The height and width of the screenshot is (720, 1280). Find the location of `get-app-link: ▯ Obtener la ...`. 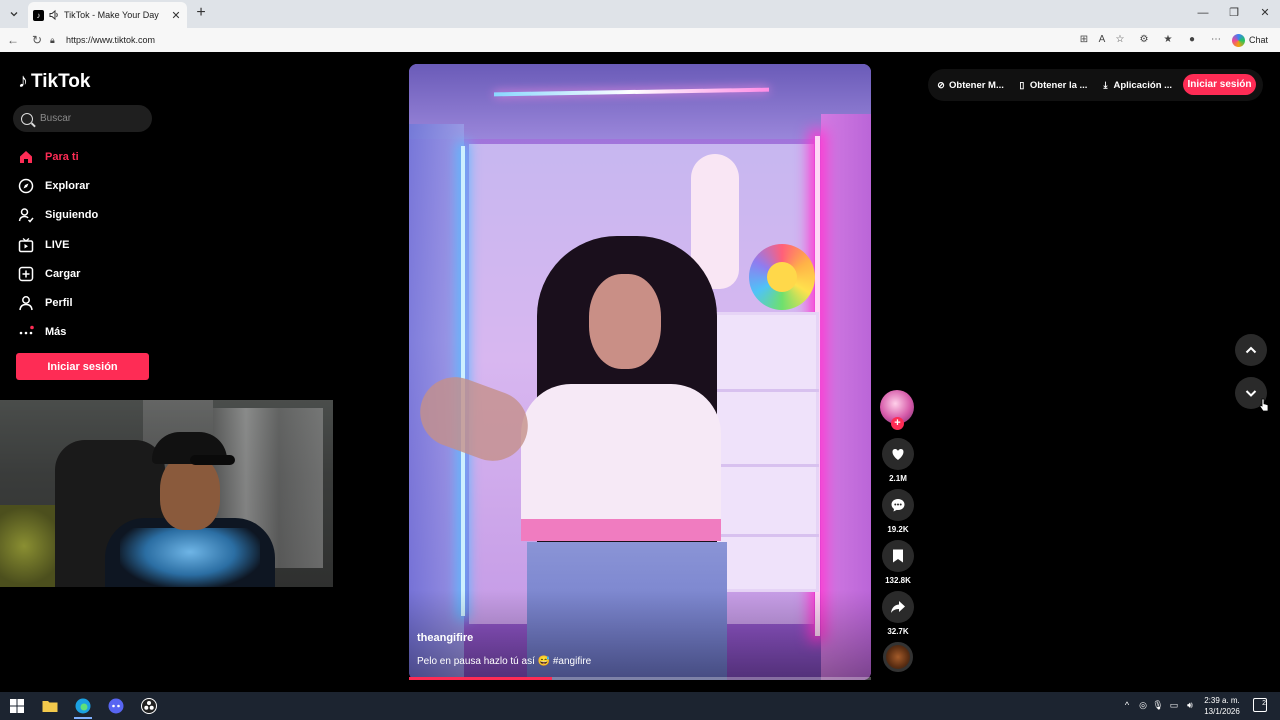

get-app-link: ▯ Obtener la ... is located at coordinates (1052, 85).